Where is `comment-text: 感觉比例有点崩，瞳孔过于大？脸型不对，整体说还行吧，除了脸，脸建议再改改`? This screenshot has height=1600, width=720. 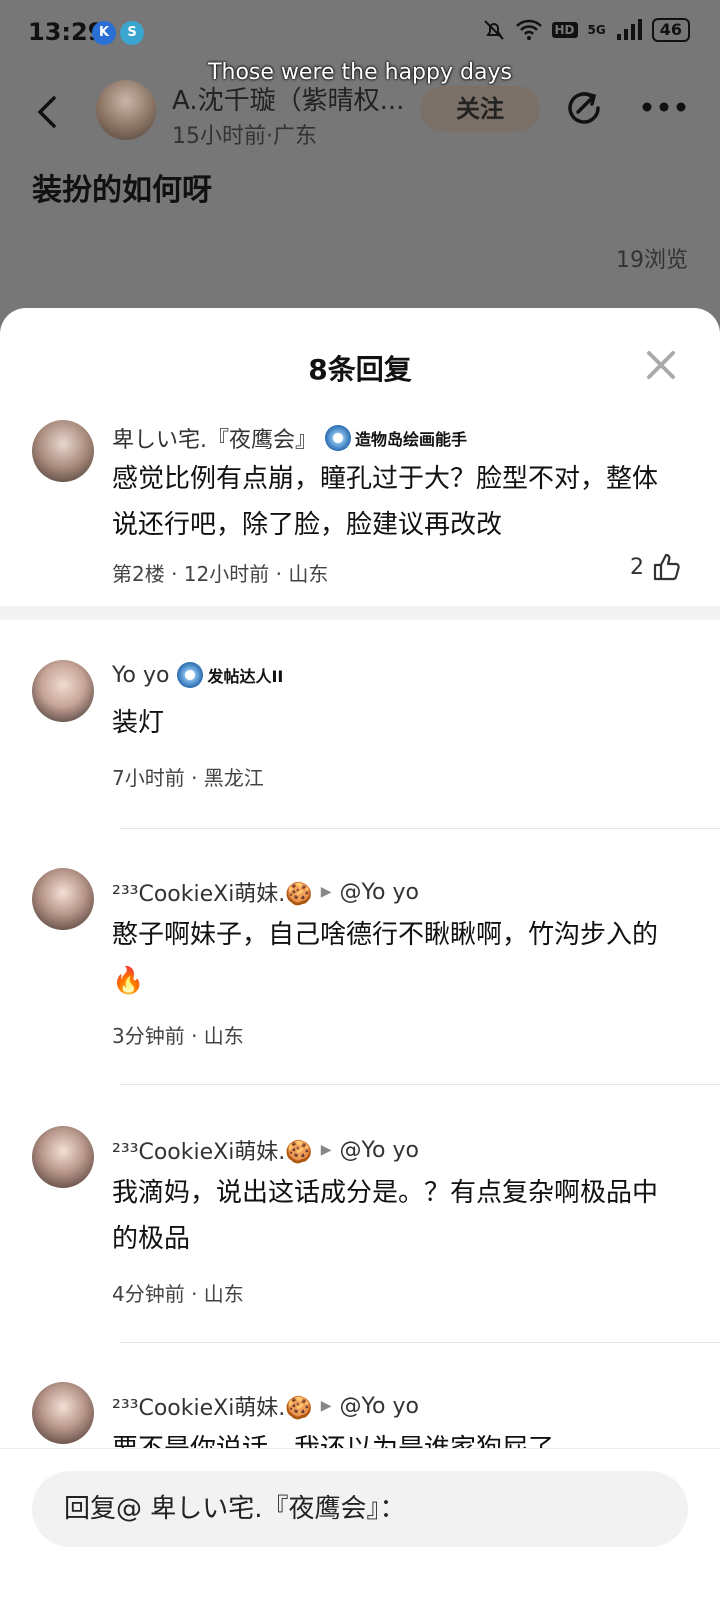 comment-text: 感觉比例有点崩，瞳孔过于大？脸型不对，整体说还行吧，除了脸，脸建议再改改 is located at coordinates (385, 502).